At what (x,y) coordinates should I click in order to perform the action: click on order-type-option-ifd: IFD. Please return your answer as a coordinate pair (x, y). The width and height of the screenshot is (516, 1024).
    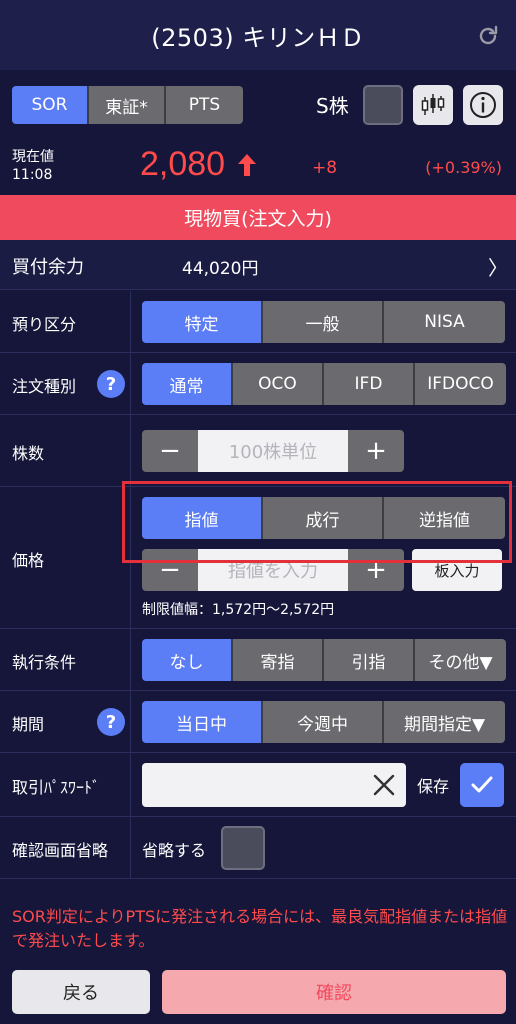
    Looking at the image, I should click on (369, 384).